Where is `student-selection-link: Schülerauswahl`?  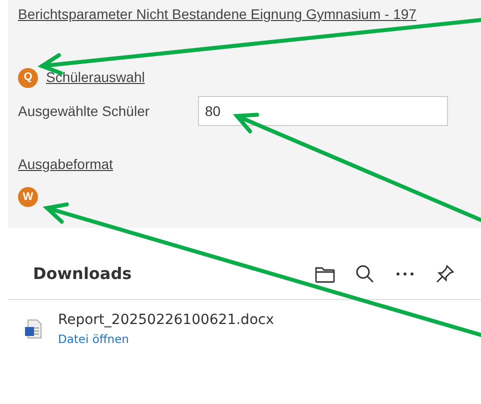 student-selection-link: Schülerauswahl is located at coordinates (95, 77).